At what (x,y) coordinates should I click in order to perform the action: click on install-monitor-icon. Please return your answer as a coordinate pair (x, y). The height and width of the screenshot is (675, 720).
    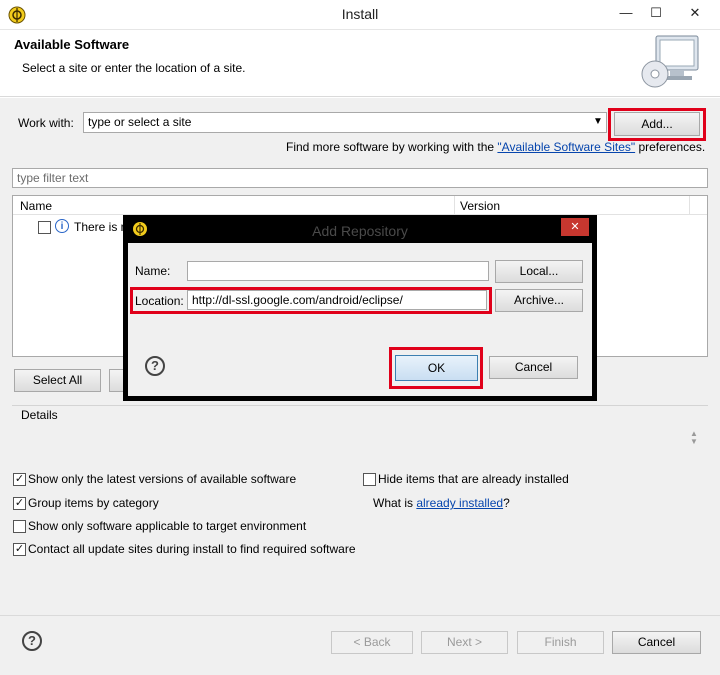
    Looking at the image, I should click on (671, 62).